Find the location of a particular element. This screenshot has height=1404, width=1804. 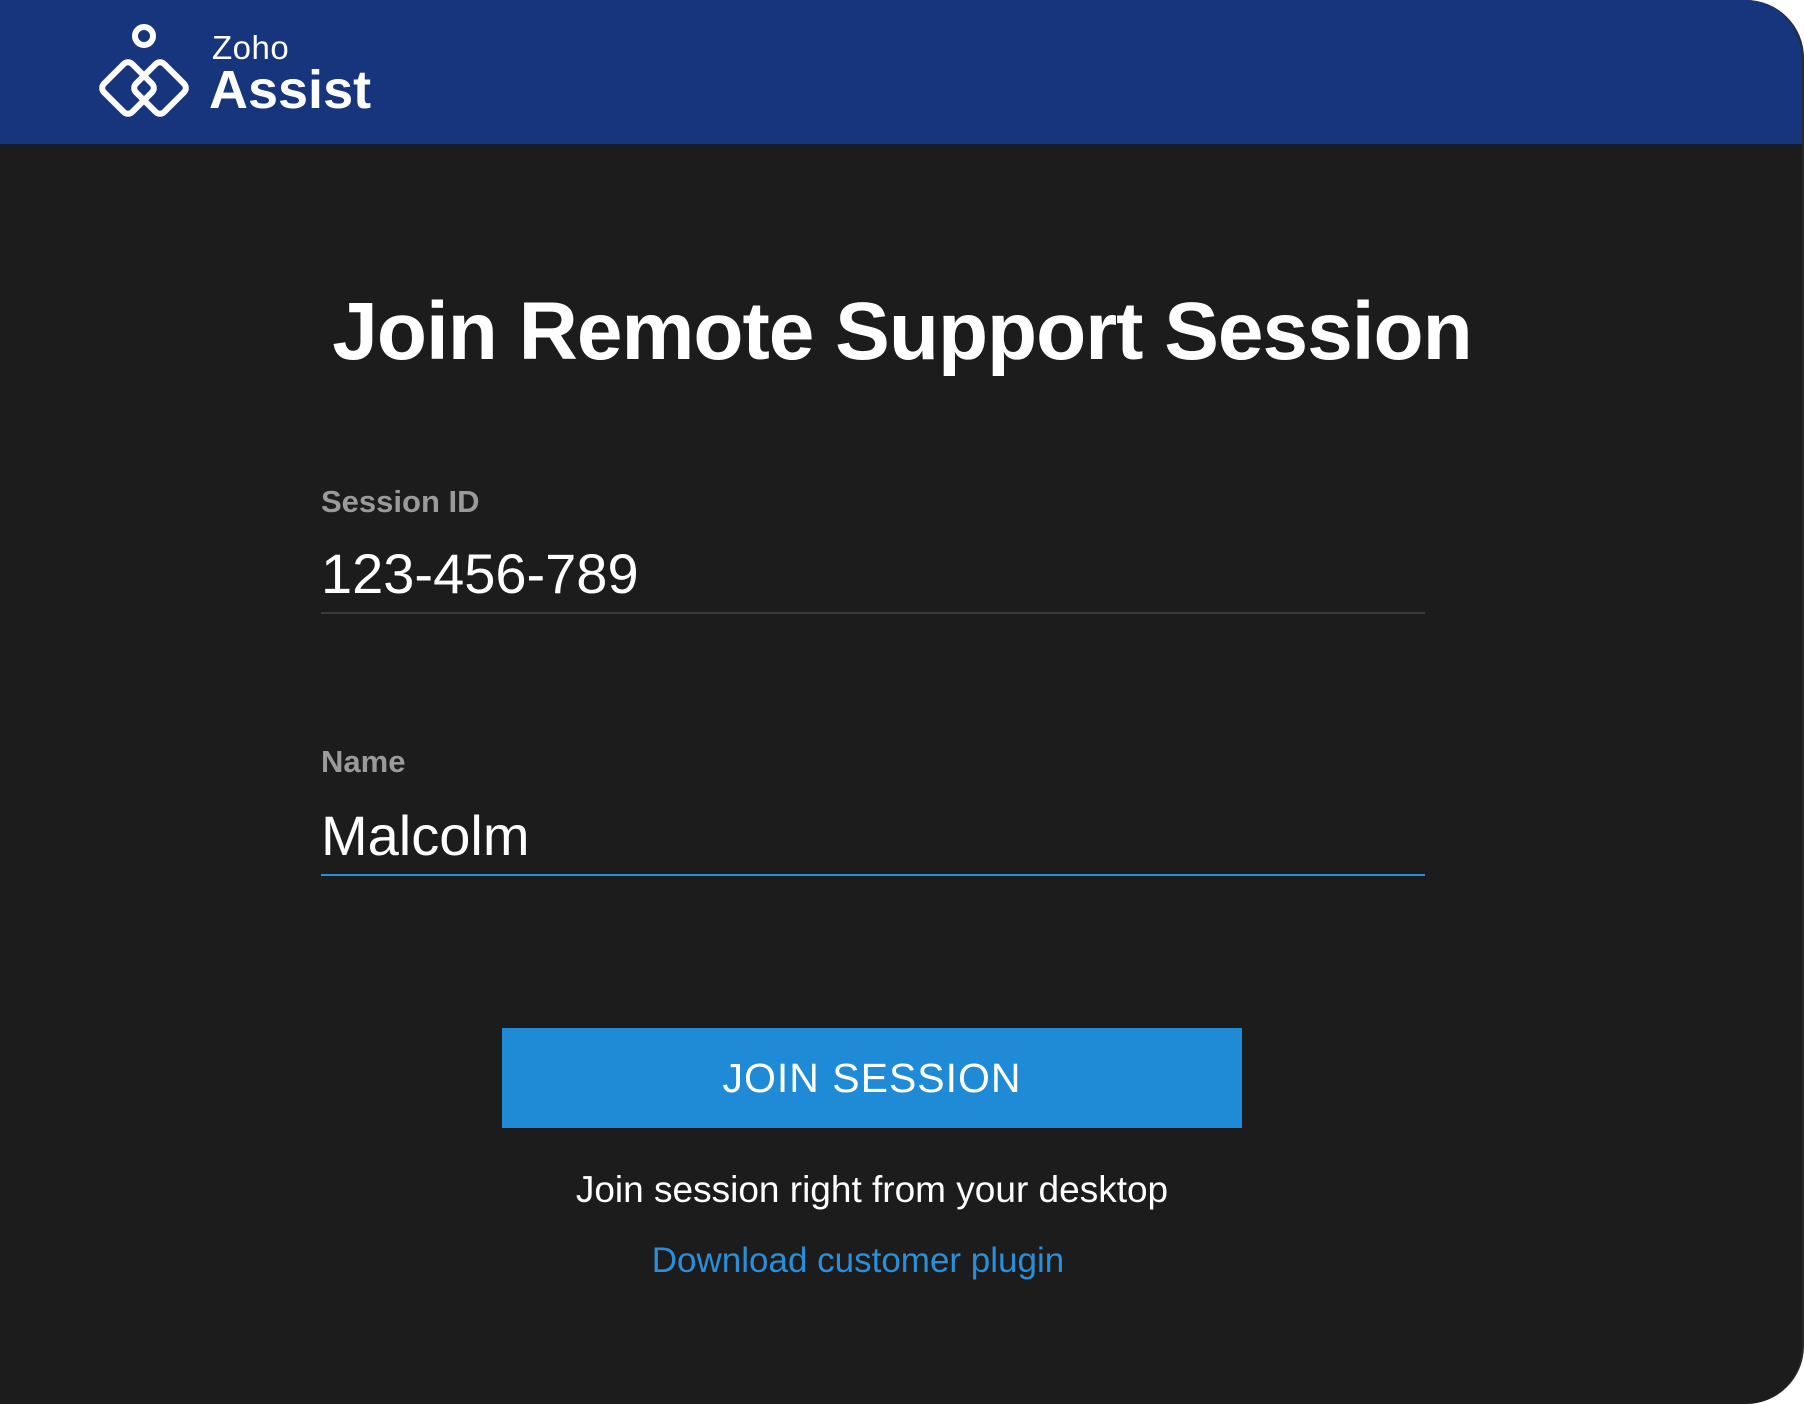

name-label: Name is located at coordinates (363, 761).